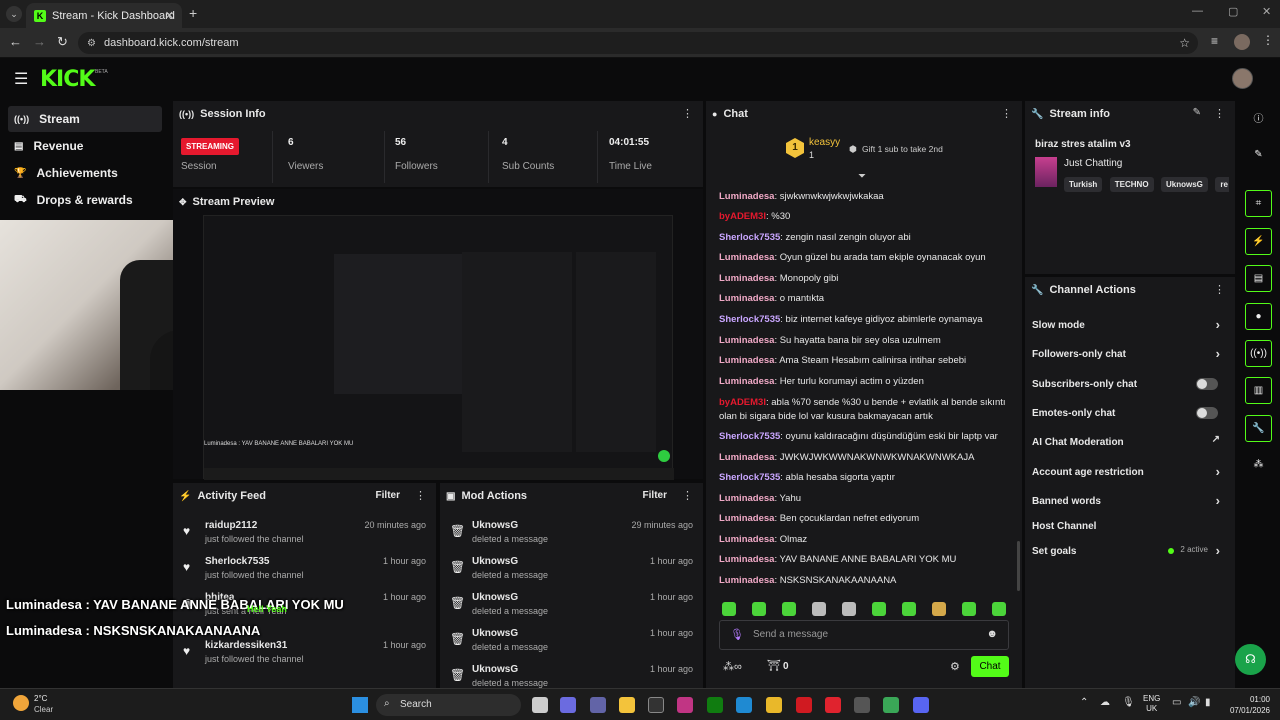  I want to click on notes-icon: ▤, so click(1258, 278).